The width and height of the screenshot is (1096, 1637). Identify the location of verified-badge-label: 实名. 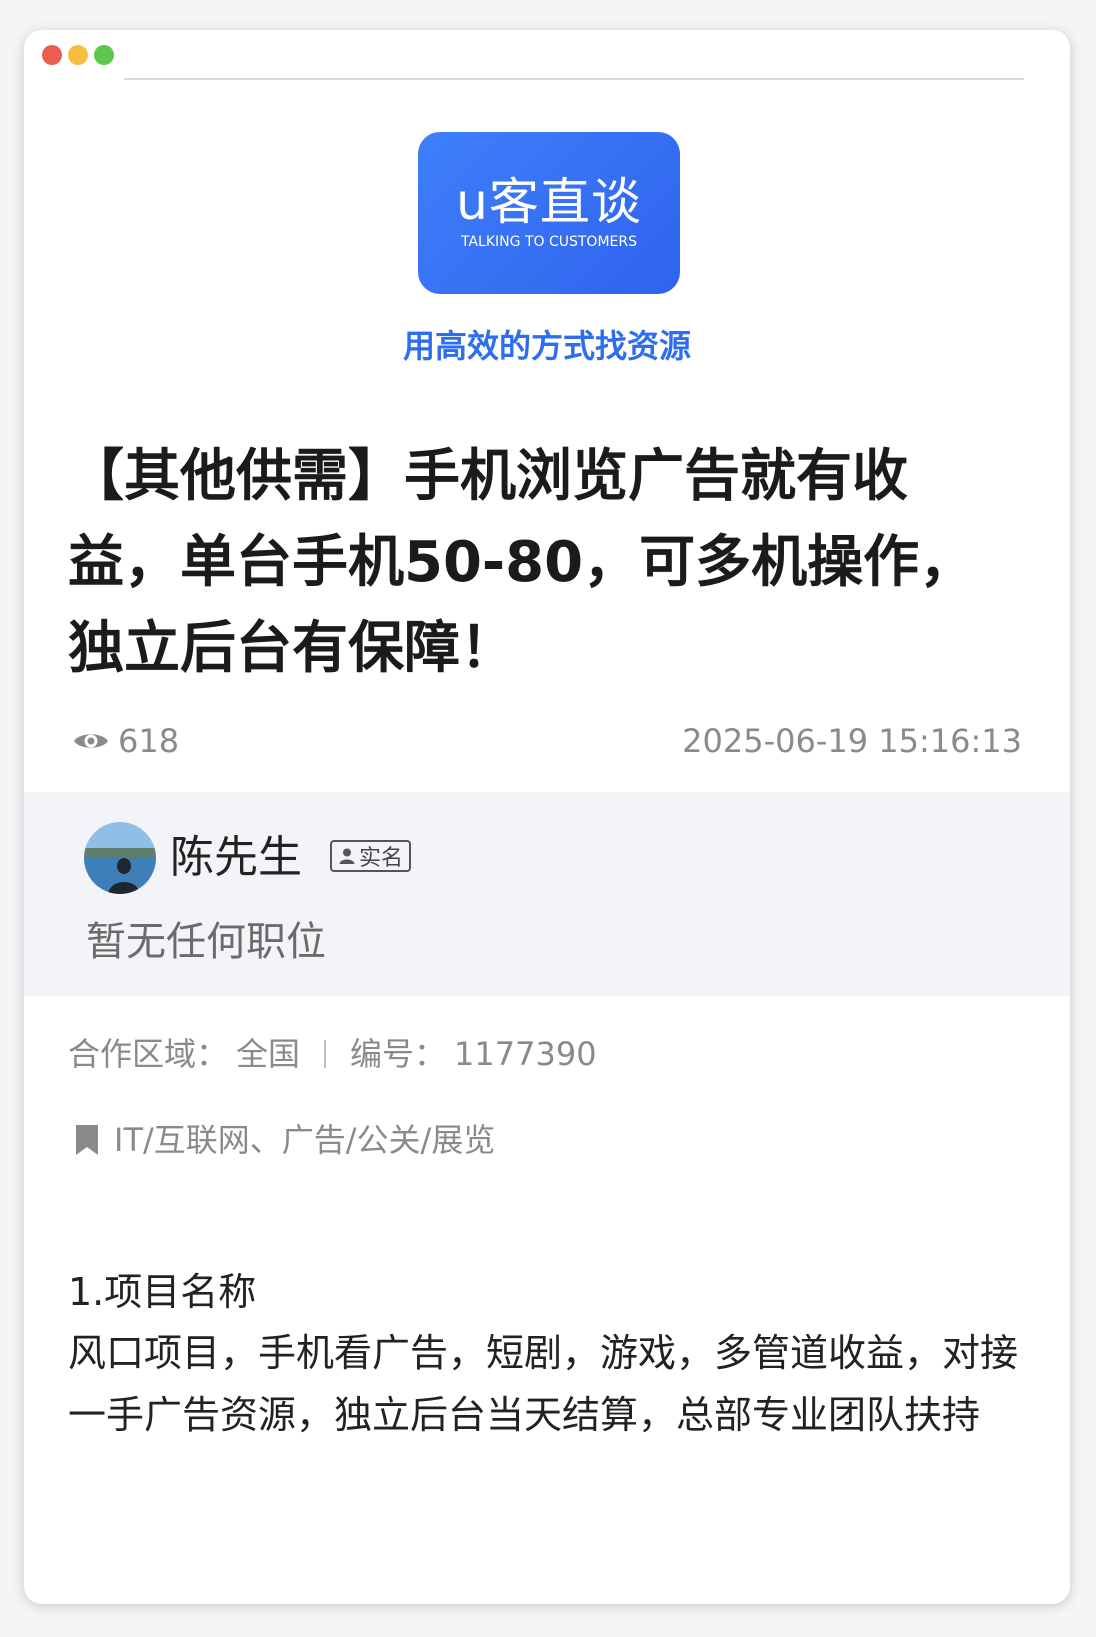
(381, 858).